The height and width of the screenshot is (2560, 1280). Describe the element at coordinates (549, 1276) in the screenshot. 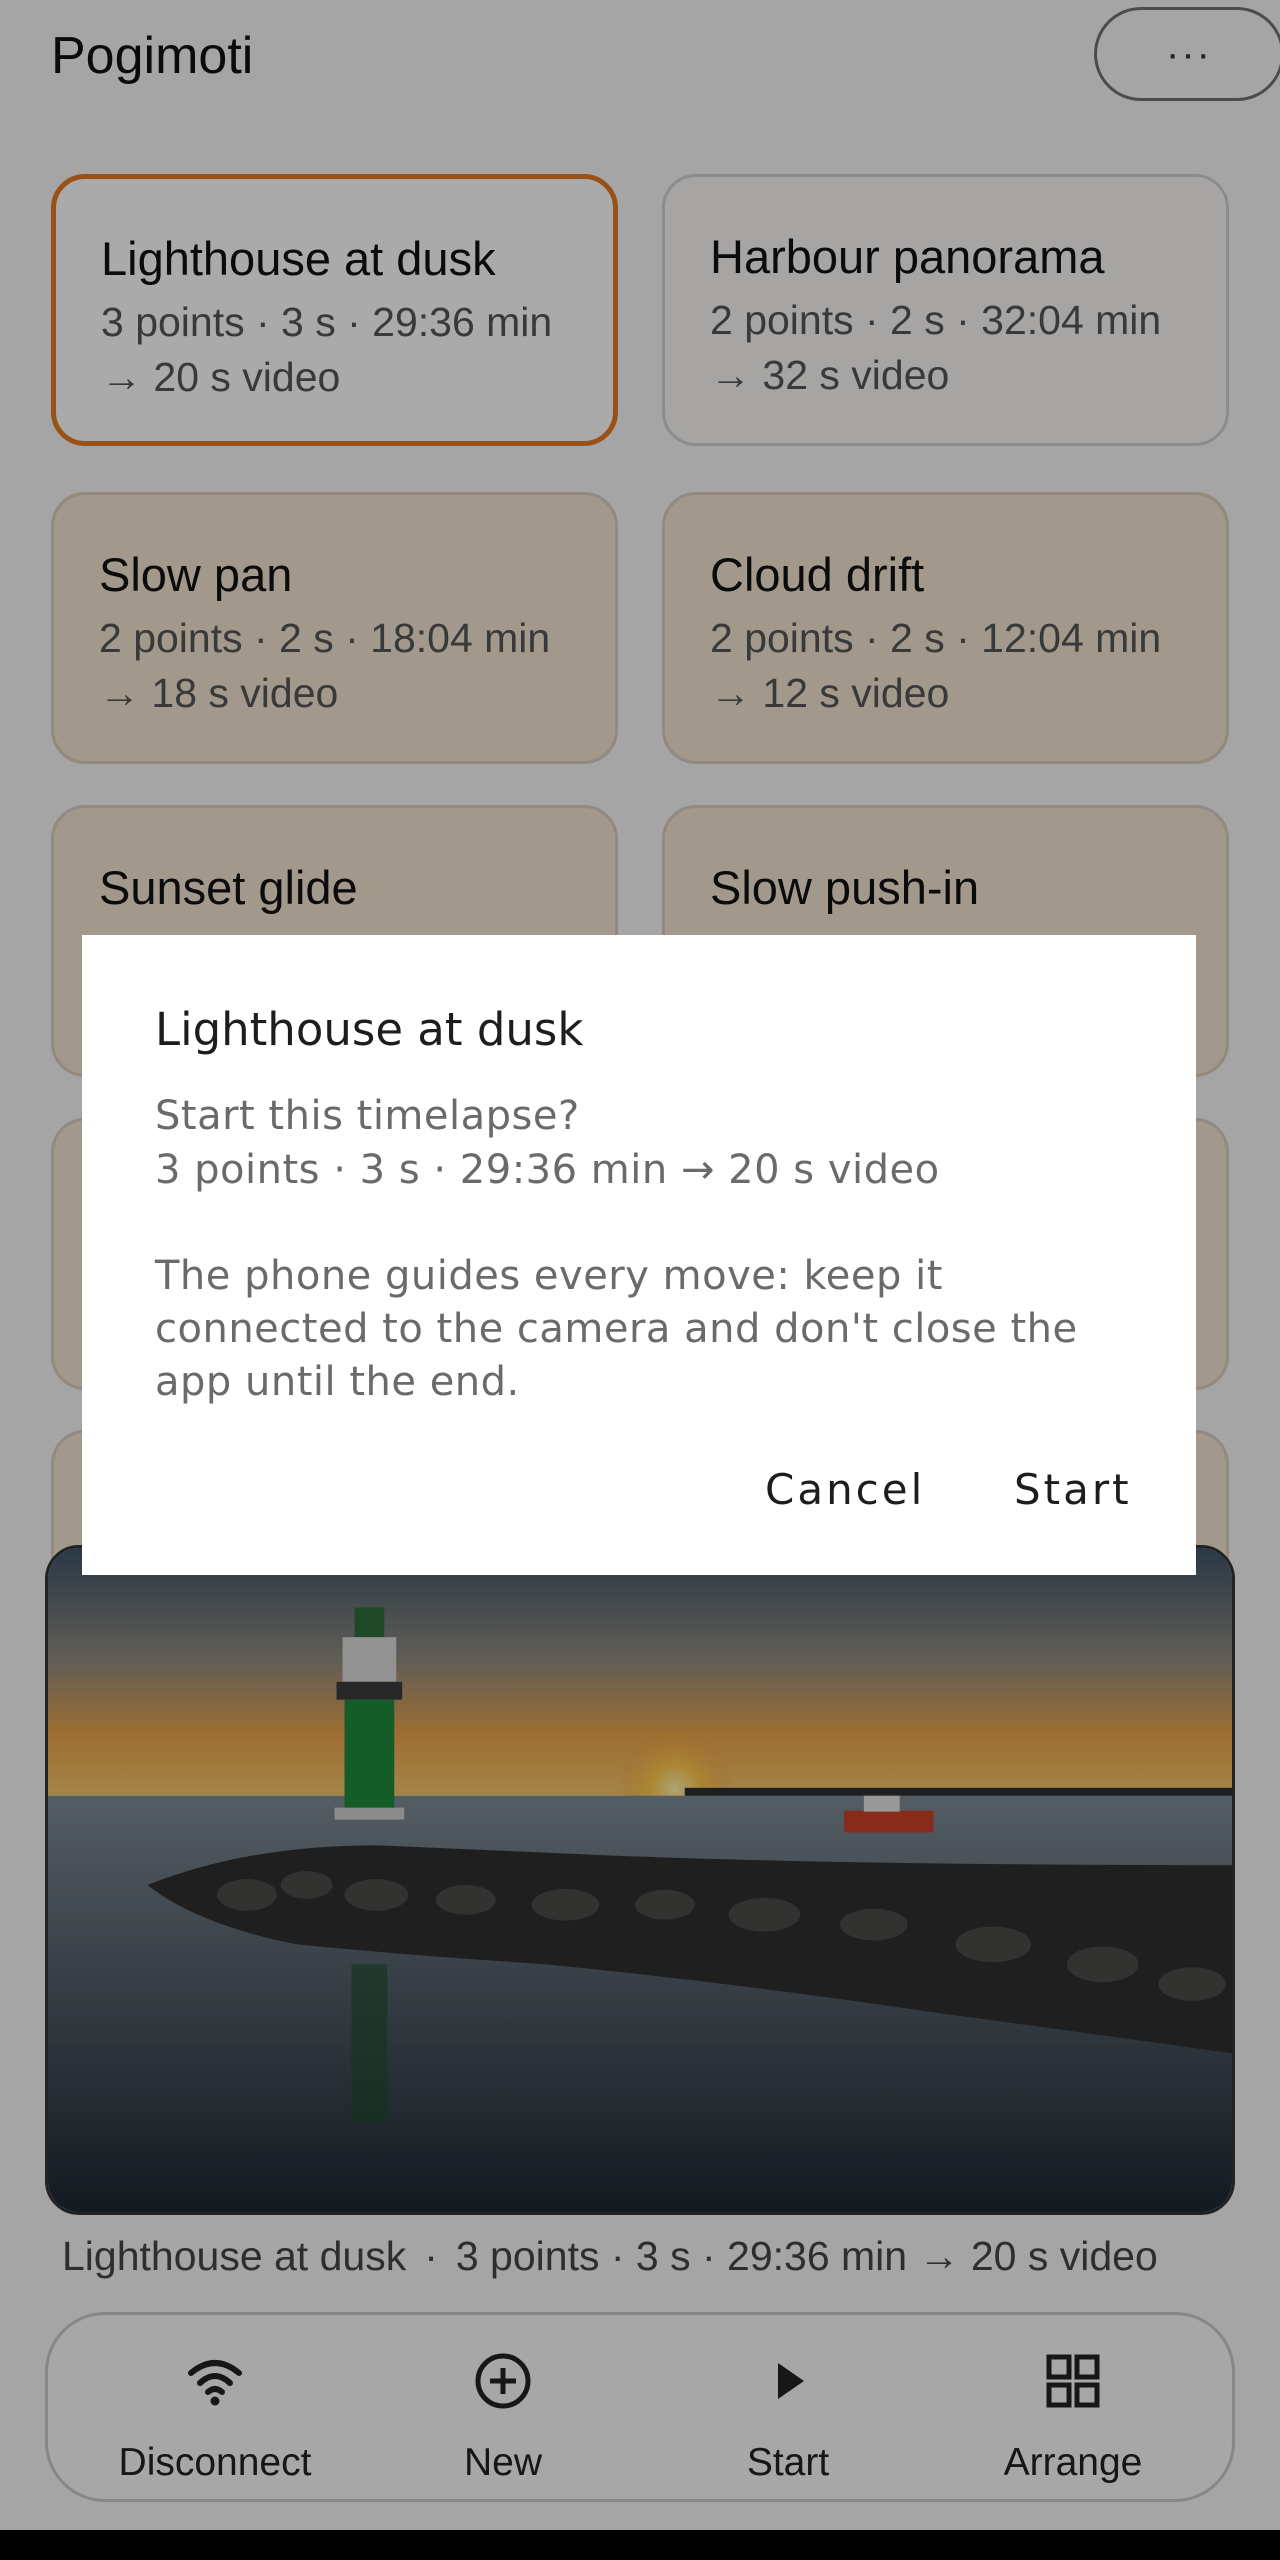

I see `dialog-note-line-1: The phone guides every move: keep it` at that location.